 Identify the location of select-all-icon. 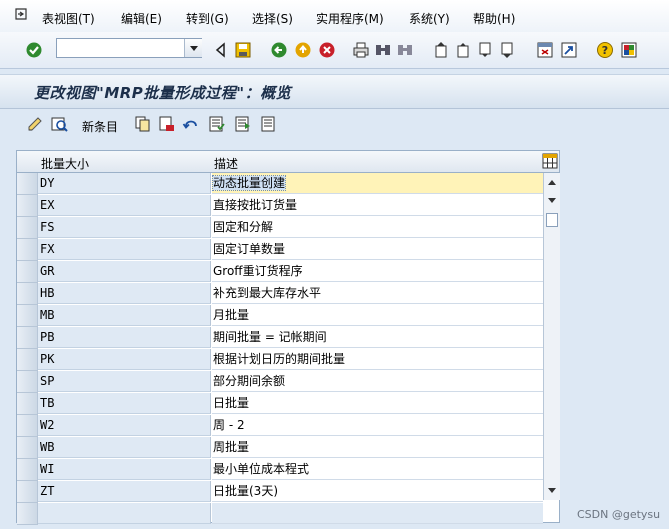
(217, 124).